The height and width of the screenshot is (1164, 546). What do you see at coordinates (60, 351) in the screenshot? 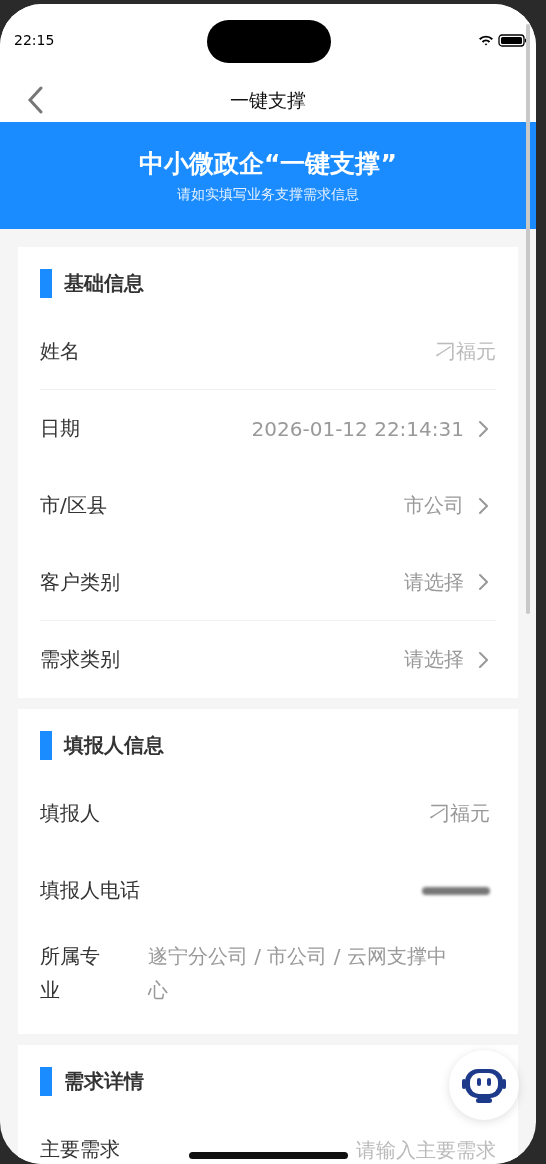
I see `field-label: 姓名` at bounding box center [60, 351].